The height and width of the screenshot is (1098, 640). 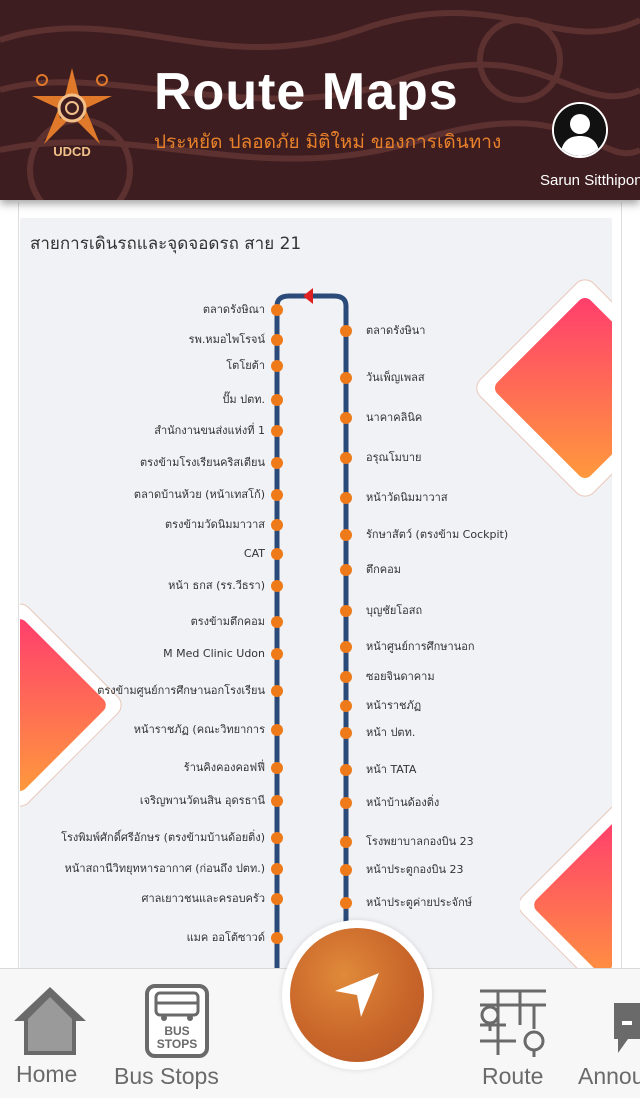 What do you see at coordinates (391, 732) in the screenshot?
I see `stop-label: หน้า ปตท.` at bounding box center [391, 732].